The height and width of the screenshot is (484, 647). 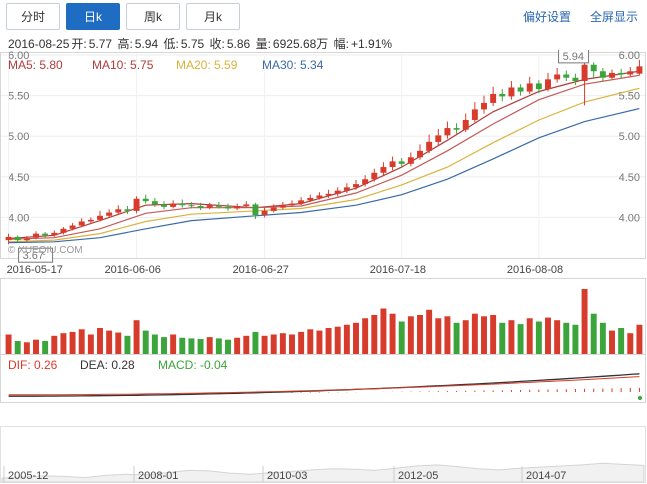 I want to click on overview-date-label: 2012-05, so click(x=418, y=476).